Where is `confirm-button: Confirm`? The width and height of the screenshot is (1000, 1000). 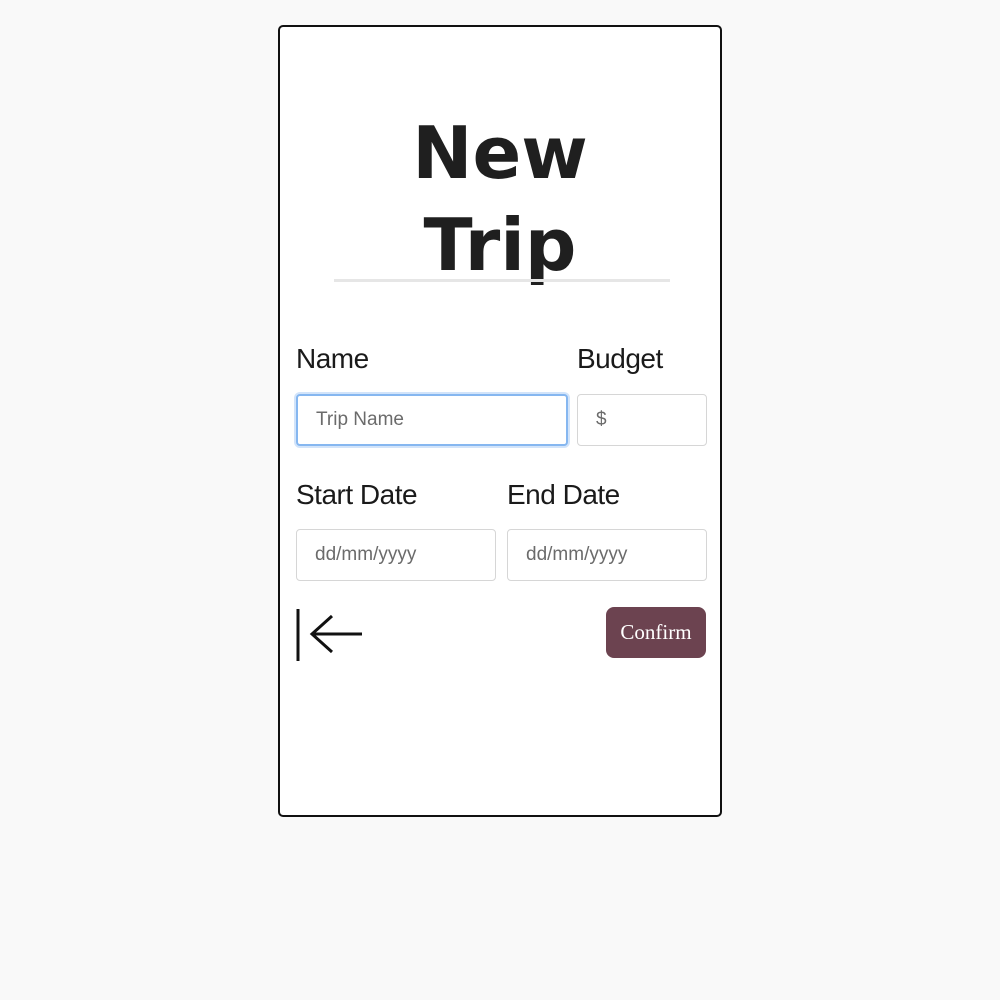 confirm-button: Confirm is located at coordinates (656, 632).